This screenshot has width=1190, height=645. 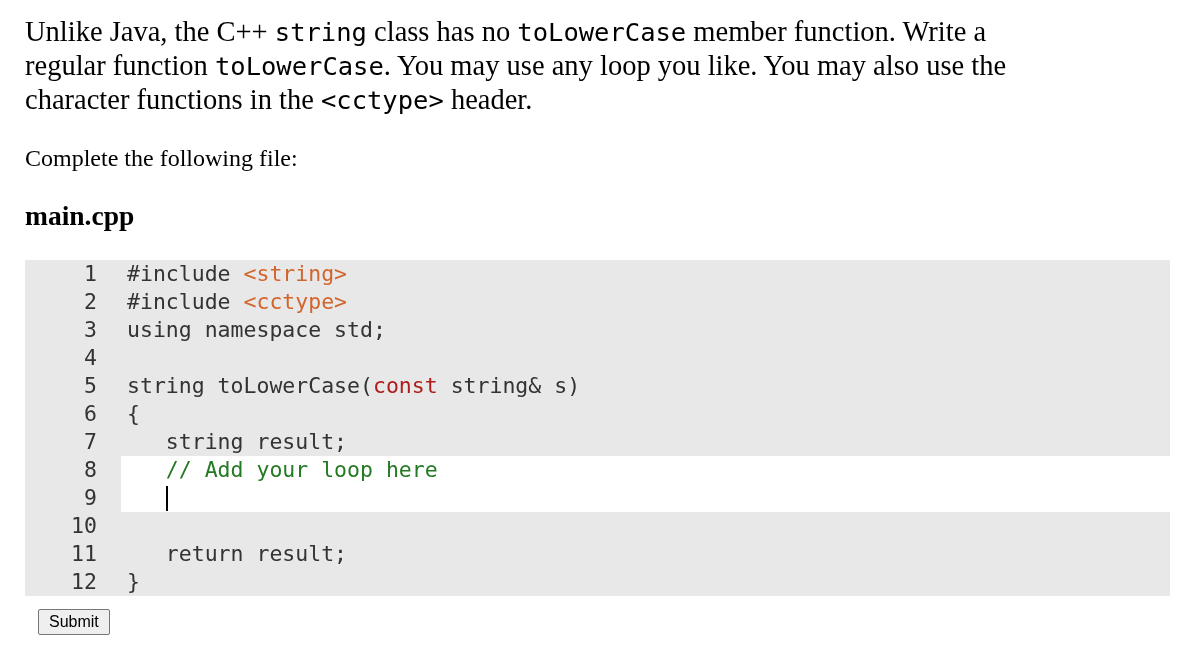 I want to click on line-number: 6, so click(x=90, y=414).